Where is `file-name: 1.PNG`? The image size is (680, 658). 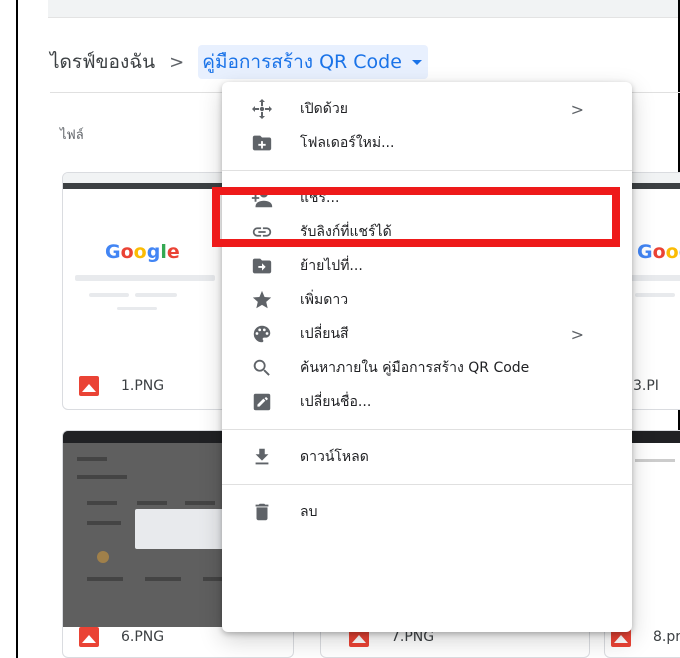 file-name: 1.PNG is located at coordinates (143, 386).